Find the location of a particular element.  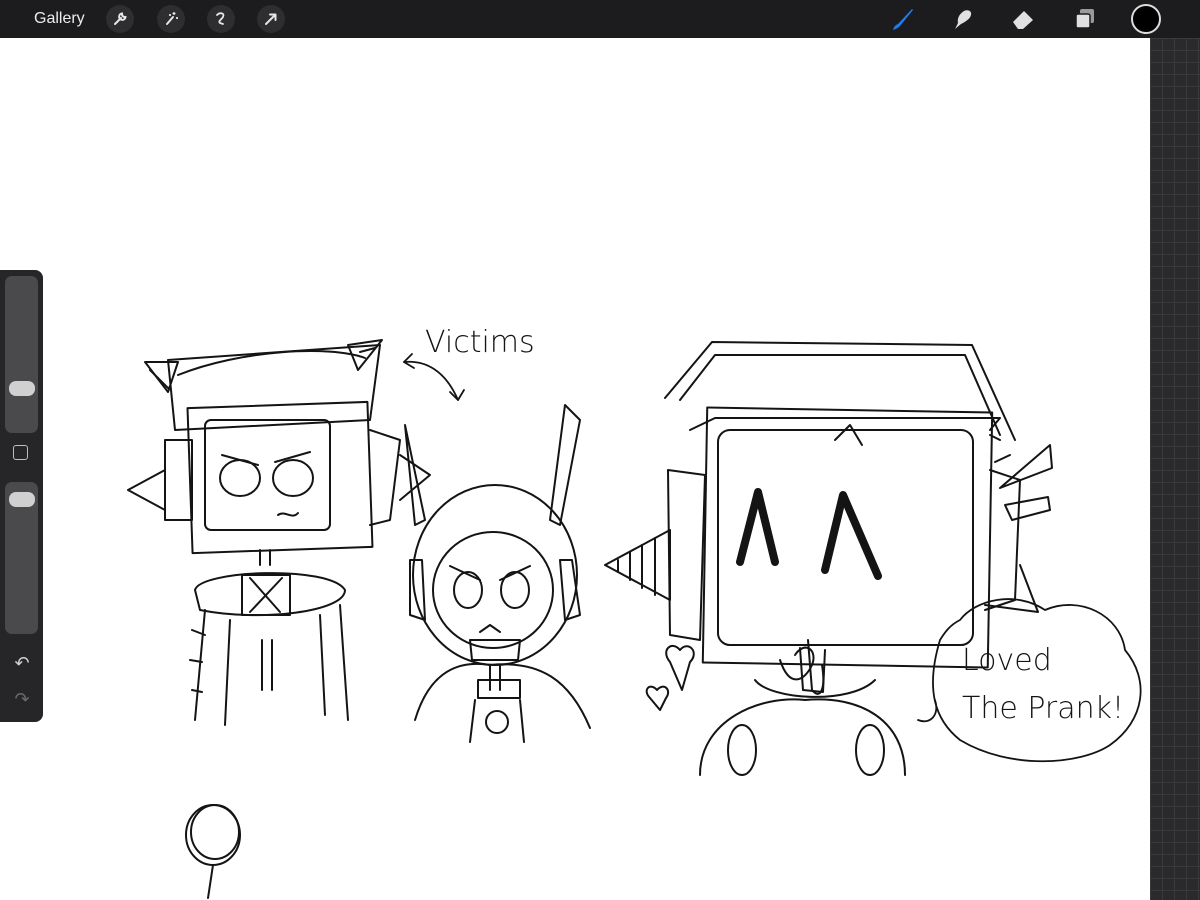

speech-bubble is located at coordinates (1029, 680).